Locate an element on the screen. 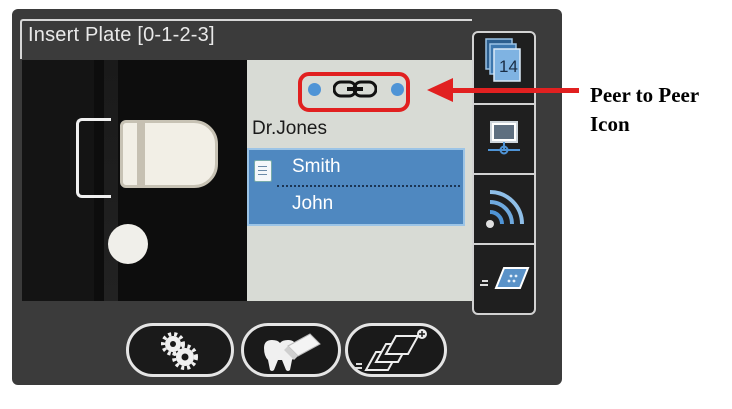 Image resolution: width=732 pixels, height=409 pixels. add-plates-icon is located at coordinates (390, 350).